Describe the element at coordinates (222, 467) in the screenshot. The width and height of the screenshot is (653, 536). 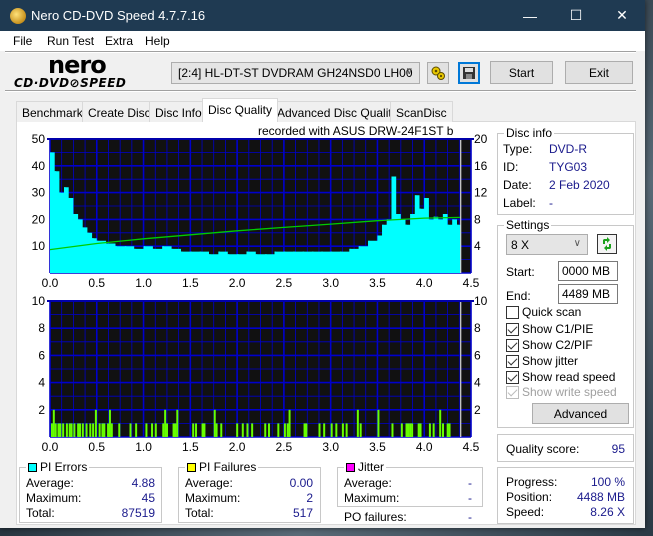
I see `pi-failures-title: PI Failures` at that location.